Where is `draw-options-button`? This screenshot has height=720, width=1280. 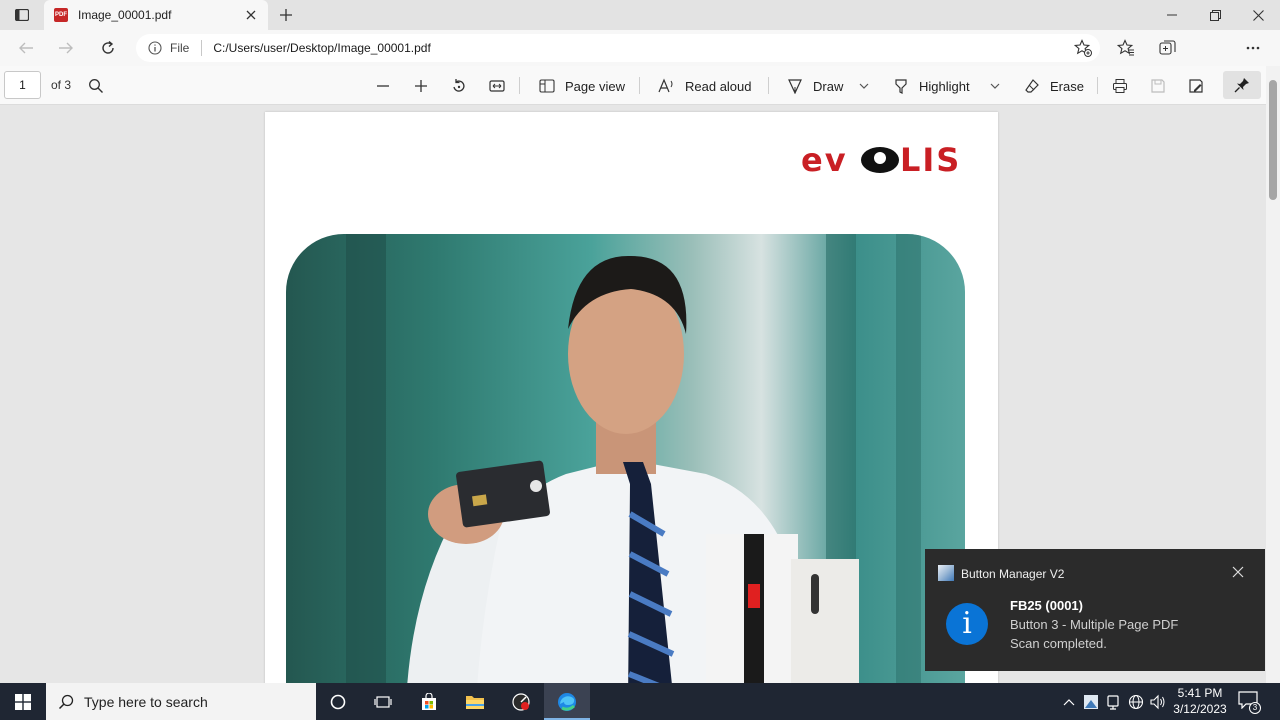 draw-options-button is located at coordinates (869, 86).